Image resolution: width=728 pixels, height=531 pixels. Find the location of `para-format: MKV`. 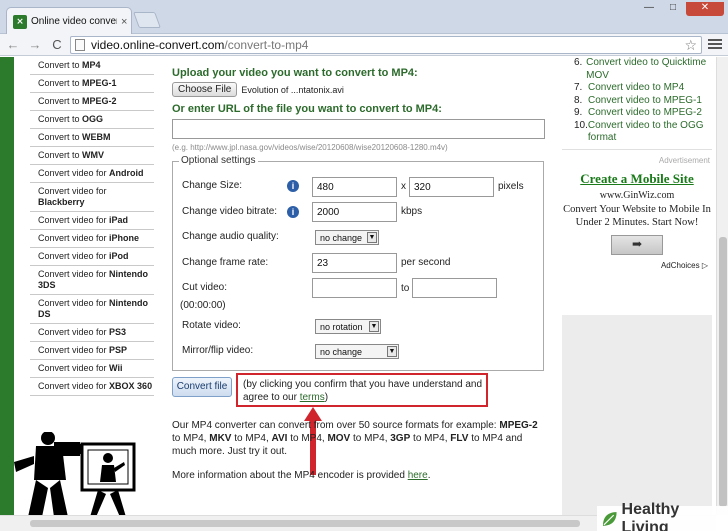

para-format: MKV is located at coordinates (220, 438).